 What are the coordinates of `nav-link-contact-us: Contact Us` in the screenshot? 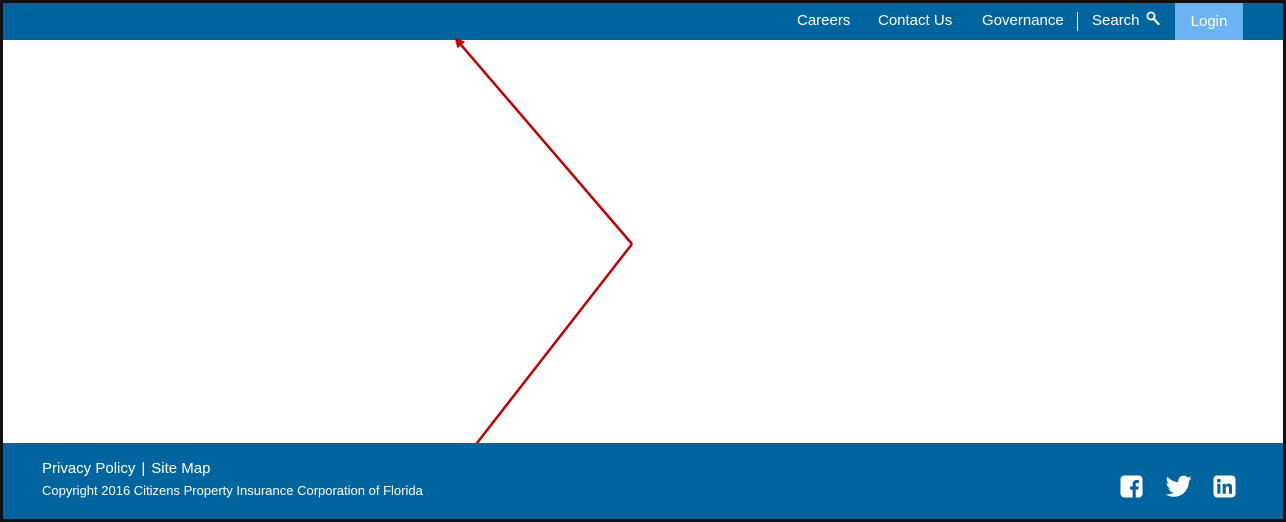 It's located at (915, 20).